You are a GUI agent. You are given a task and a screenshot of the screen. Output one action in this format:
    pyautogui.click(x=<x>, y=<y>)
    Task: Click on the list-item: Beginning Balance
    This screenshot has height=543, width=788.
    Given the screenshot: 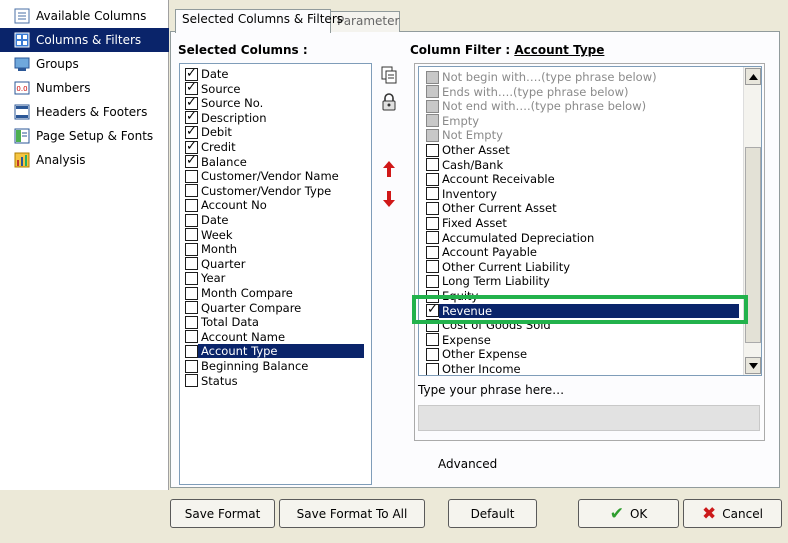 What is the action you would take?
    pyautogui.click(x=276, y=366)
    